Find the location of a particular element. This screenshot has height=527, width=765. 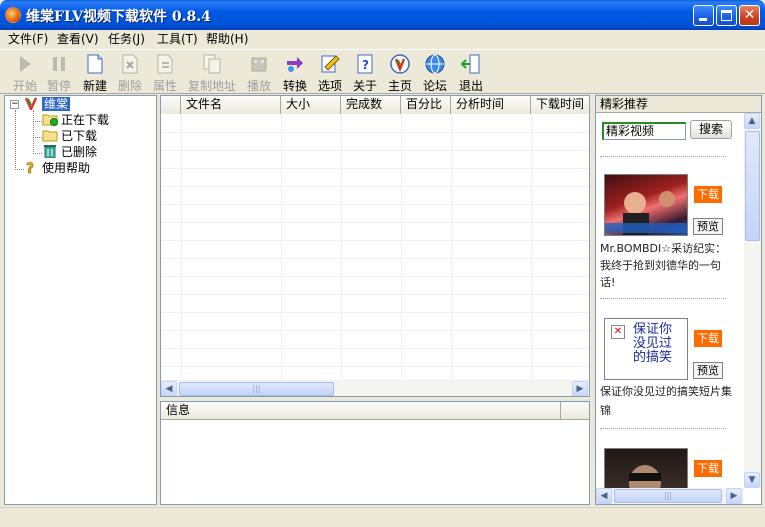

delete-button: 删除 is located at coordinates (130, 73).